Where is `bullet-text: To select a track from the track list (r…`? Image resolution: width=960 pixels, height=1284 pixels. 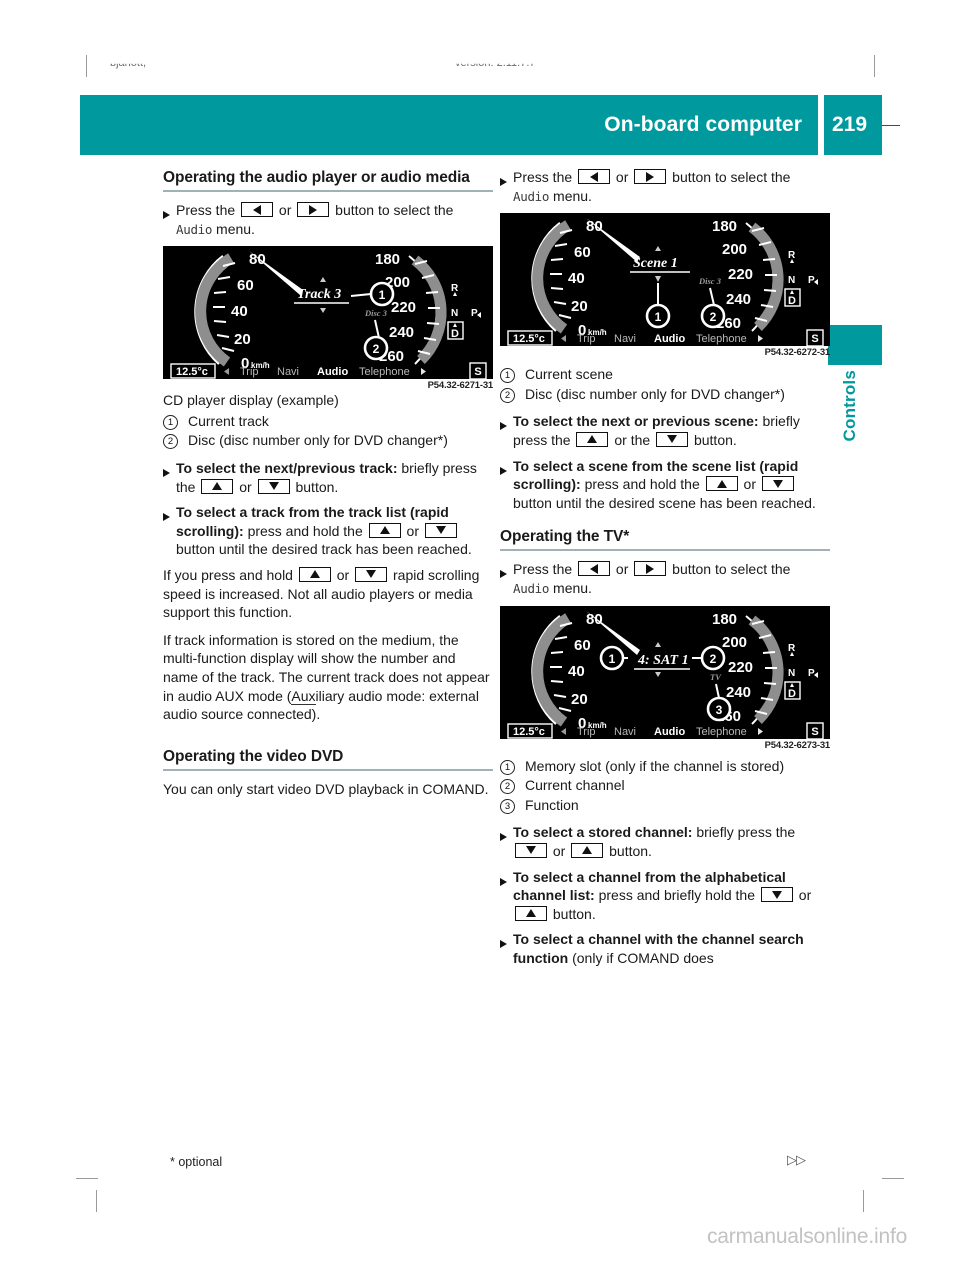
bullet-text: To select a track from the track list (r… is located at coordinates (334, 531).